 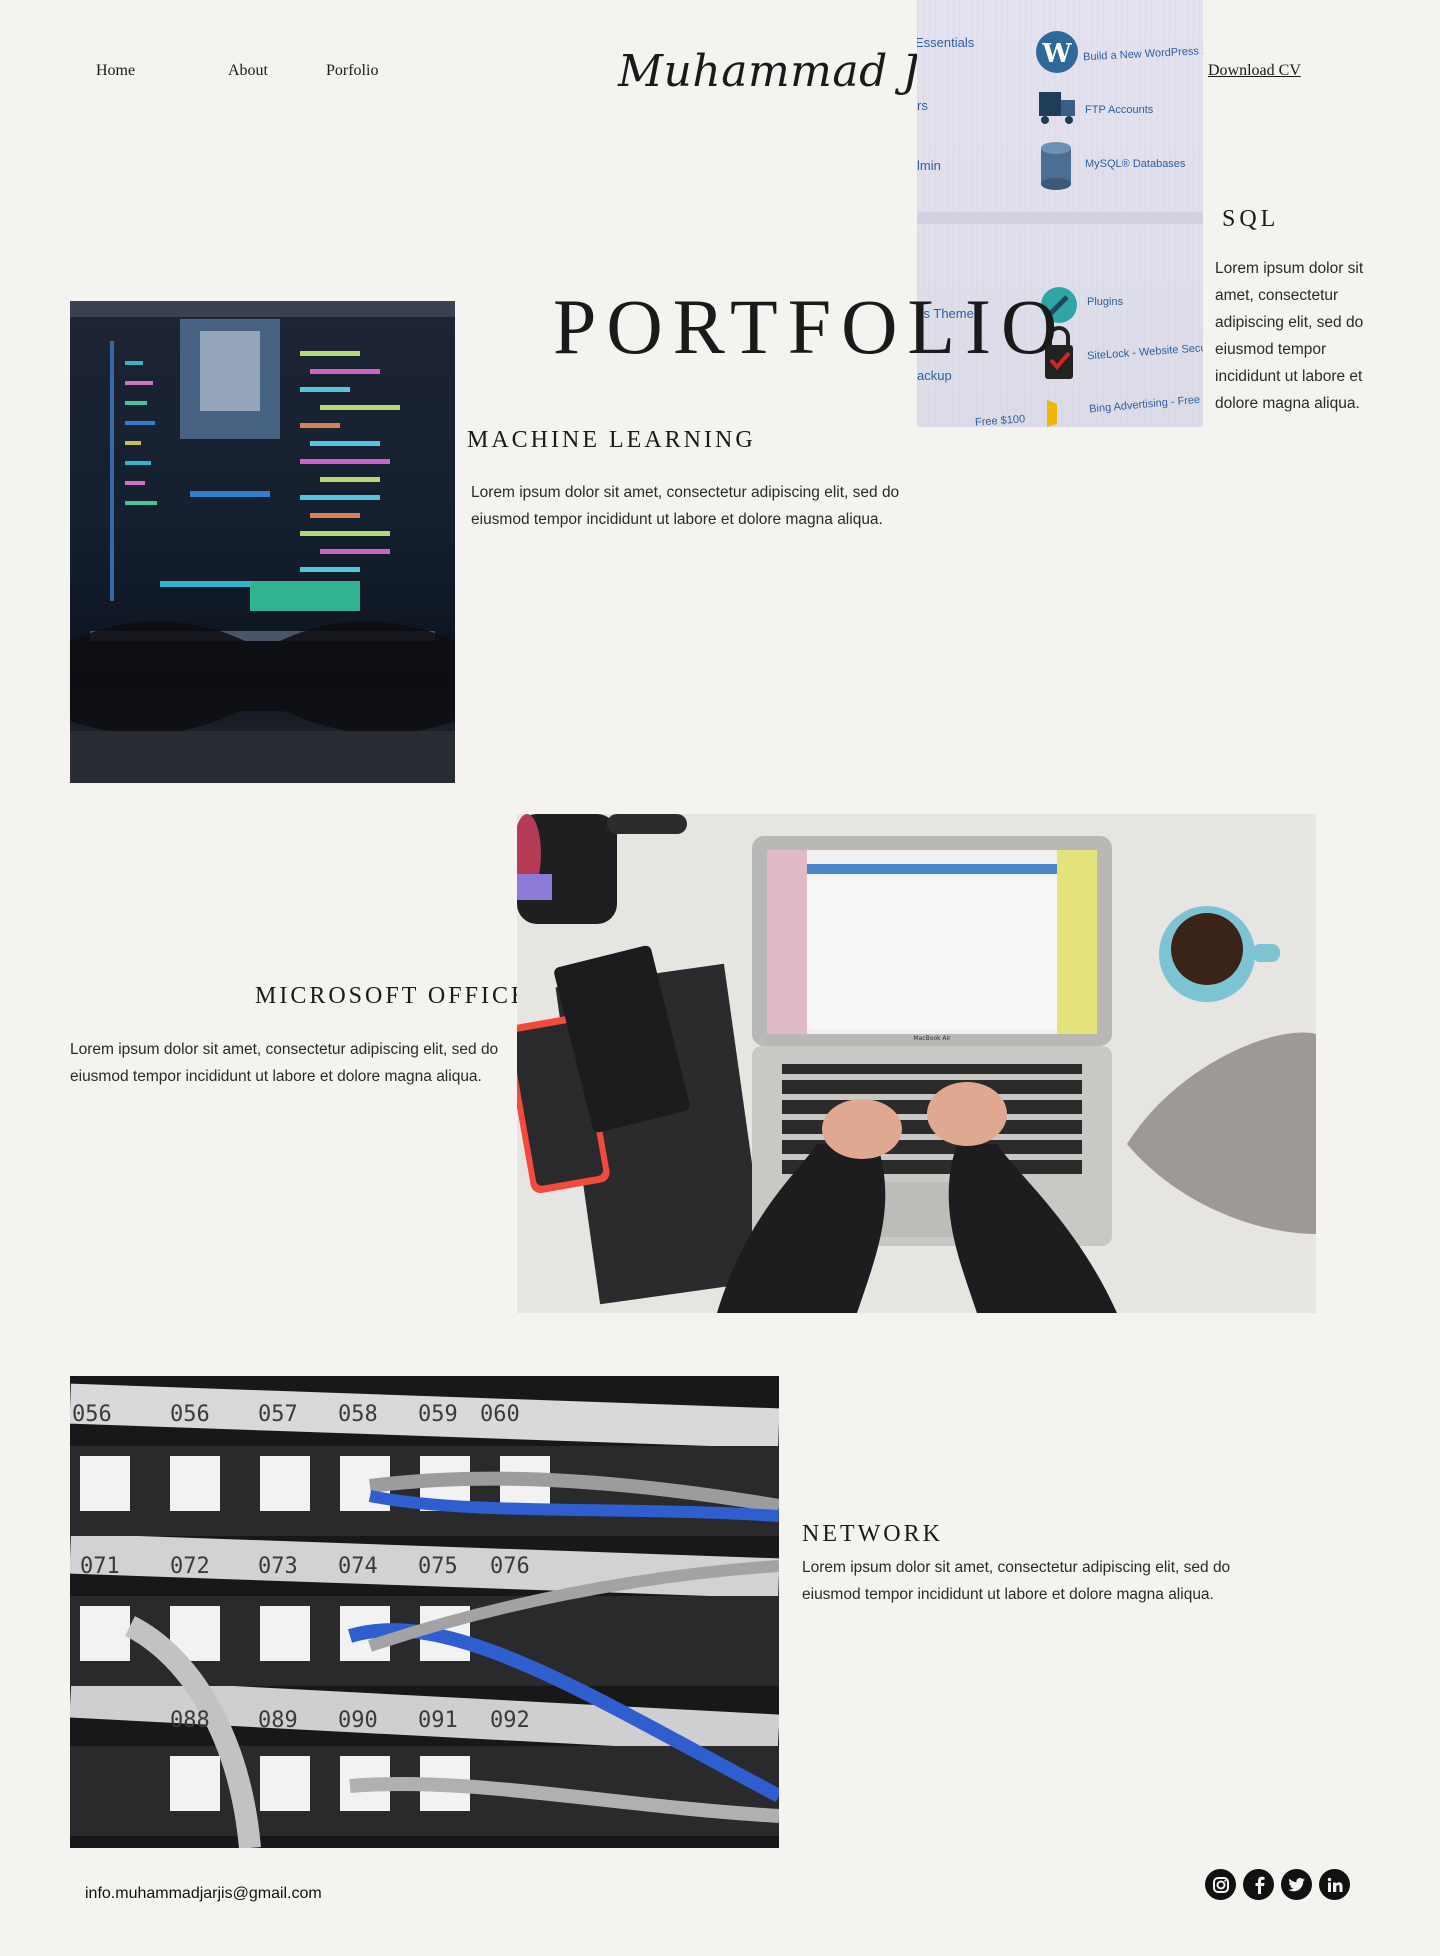 I want to click on port-label: 071, so click(x=100, y=1566).